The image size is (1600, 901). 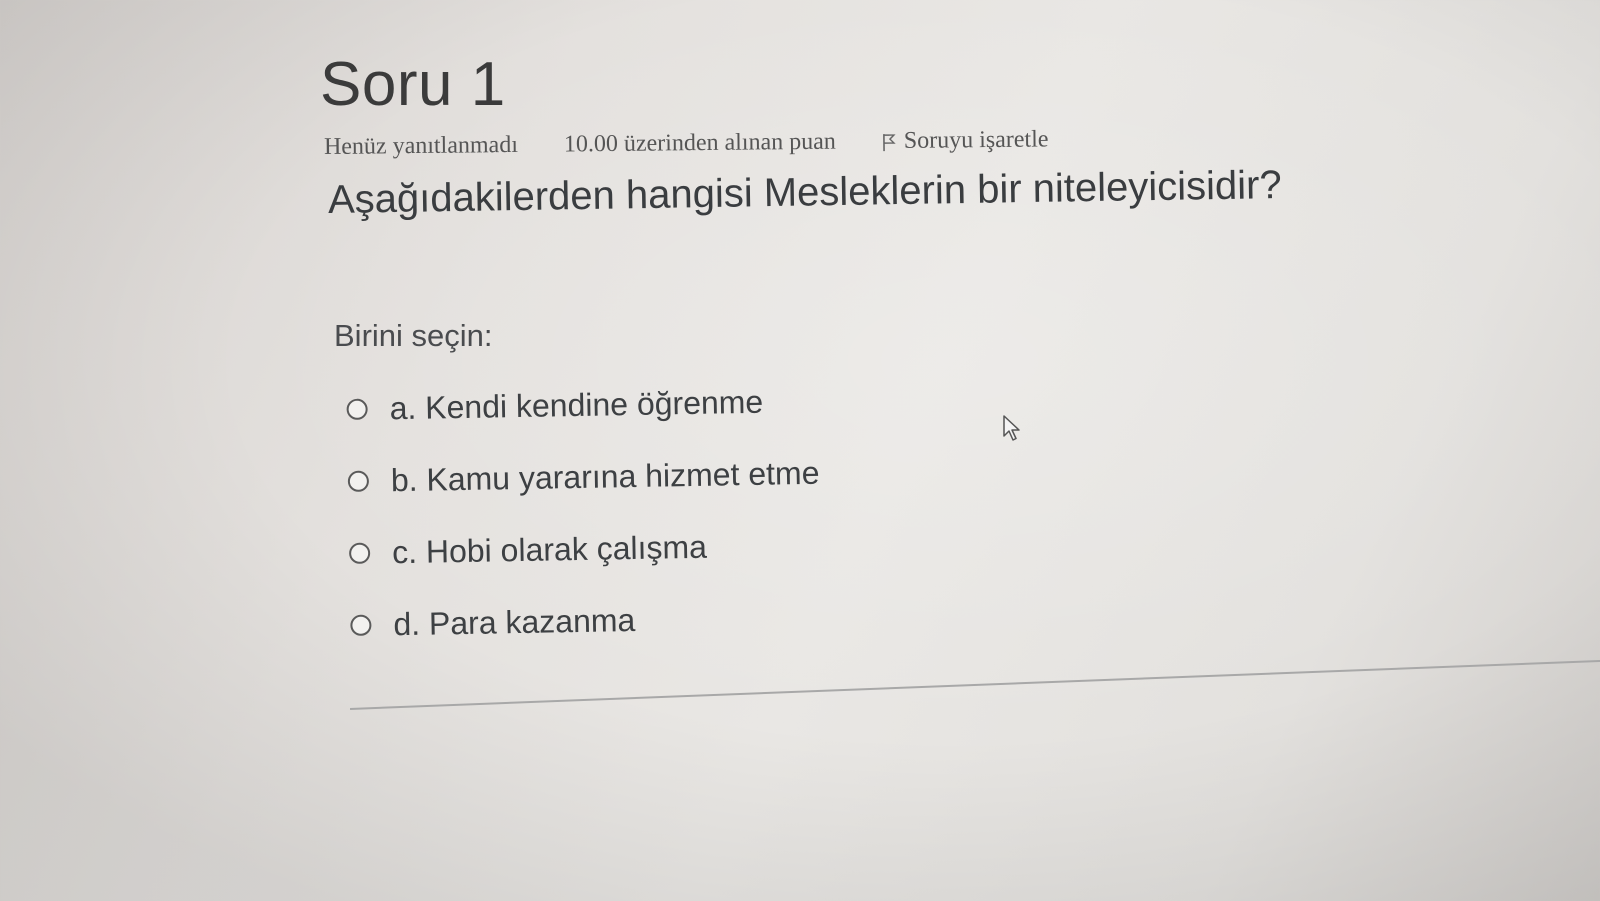 What do you see at coordinates (699, 143) in the screenshot?
I see `question-points: 10.00 üzerinden alınan puan` at bounding box center [699, 143].